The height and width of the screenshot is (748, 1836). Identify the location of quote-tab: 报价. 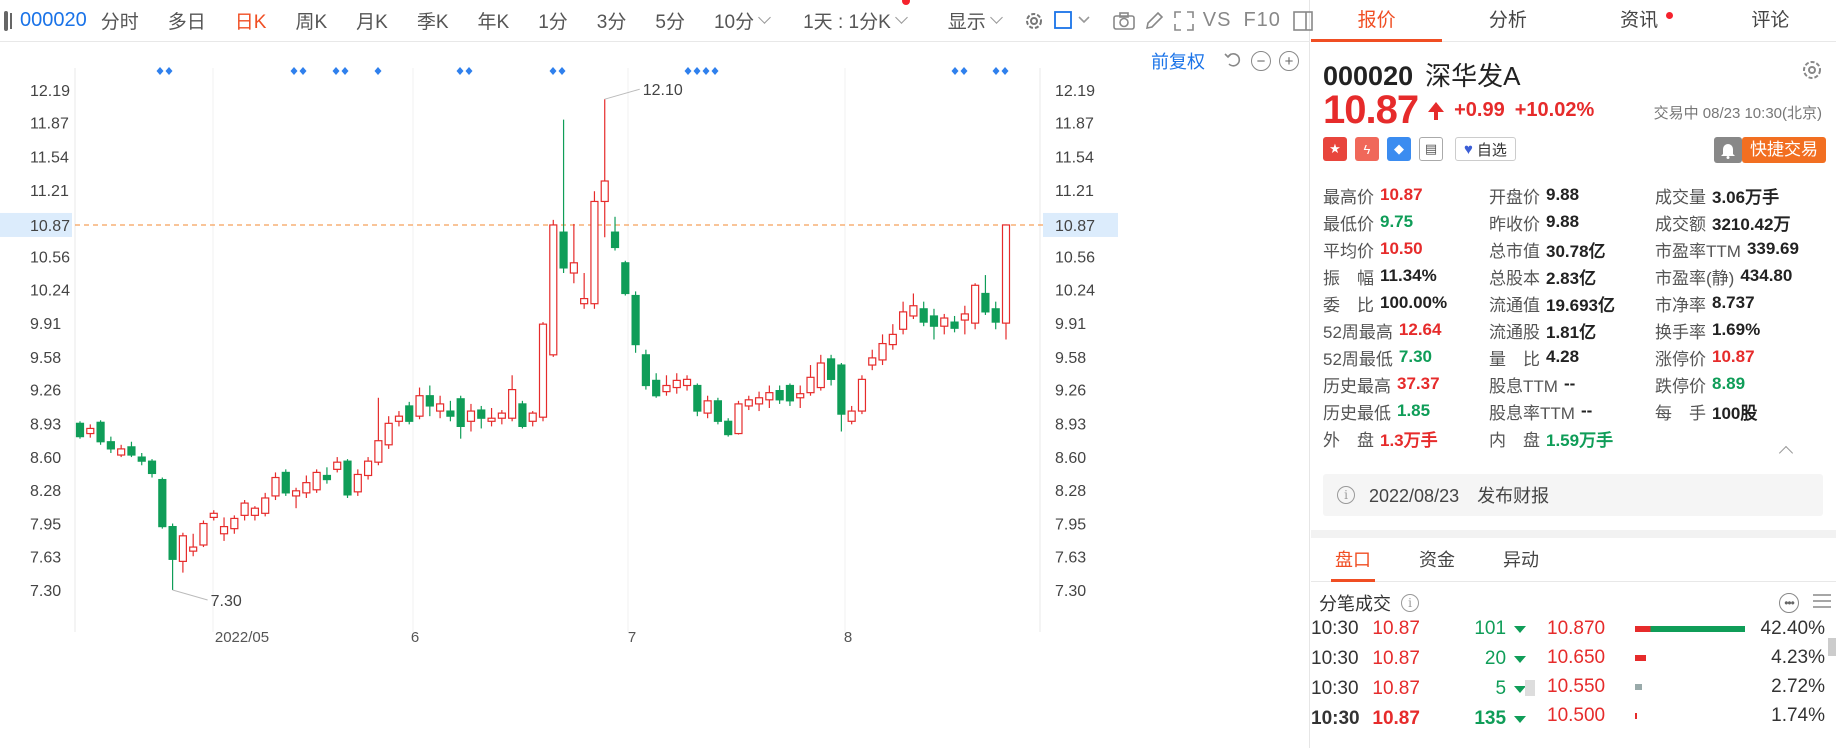
(1377, 21).